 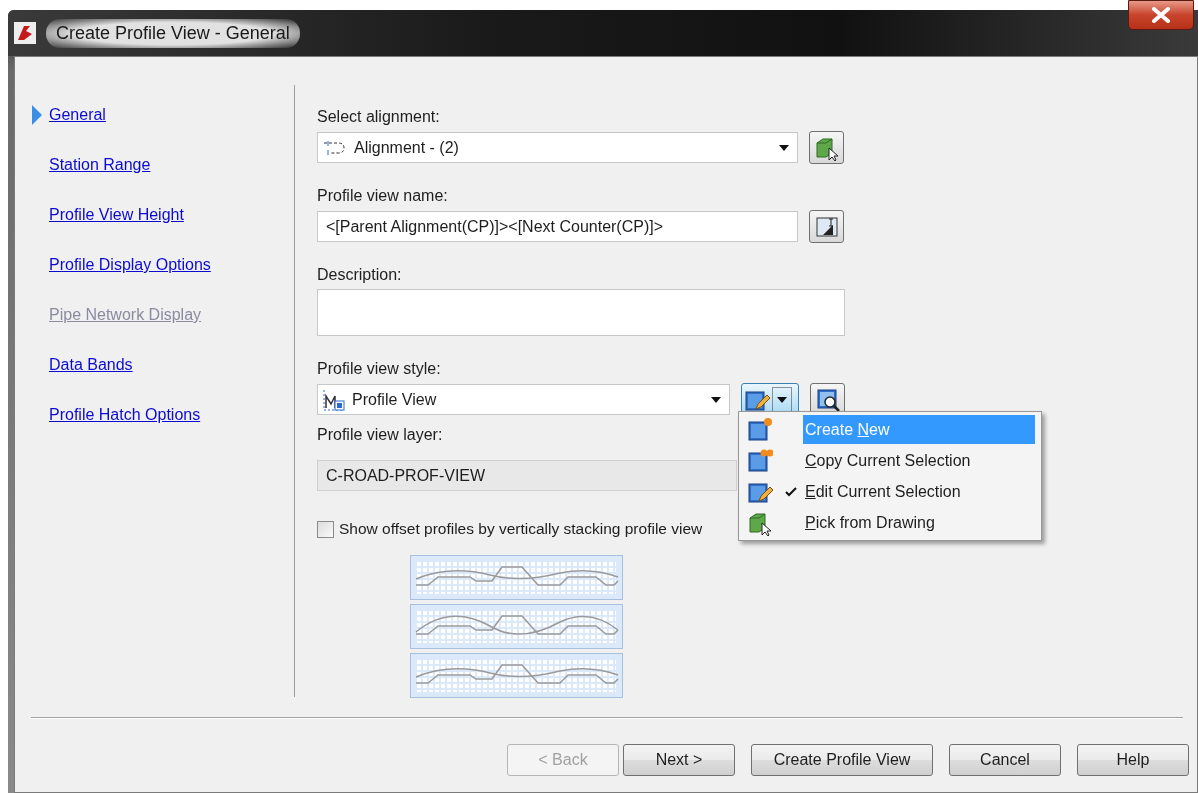 I want to click on name-input-field: <[Parent Alignment(CP)]><[Next Counter(CP)]>, so click(x=557, y=226).